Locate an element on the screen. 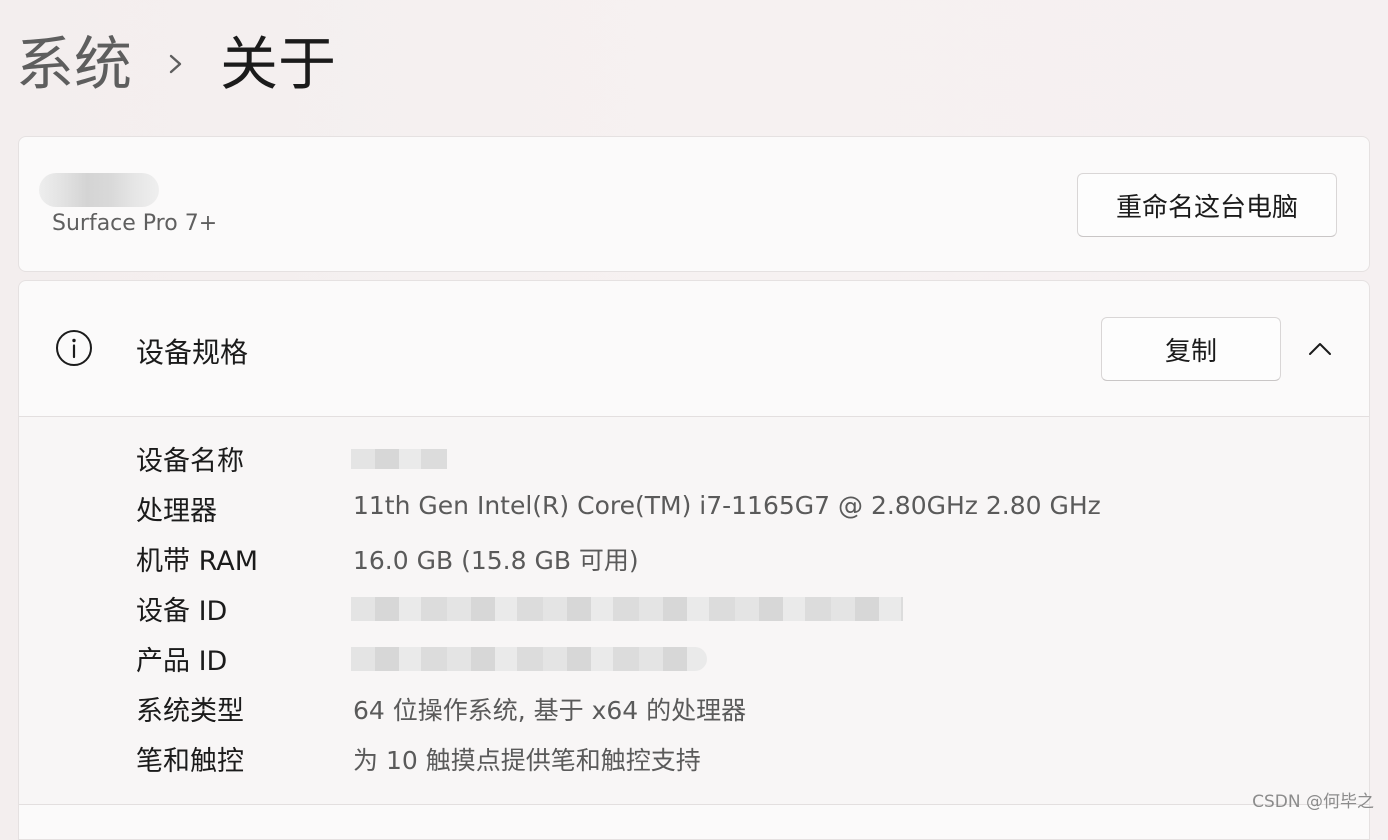  device-model: Surface Pro 7+ is located at coordinates (135, 223).